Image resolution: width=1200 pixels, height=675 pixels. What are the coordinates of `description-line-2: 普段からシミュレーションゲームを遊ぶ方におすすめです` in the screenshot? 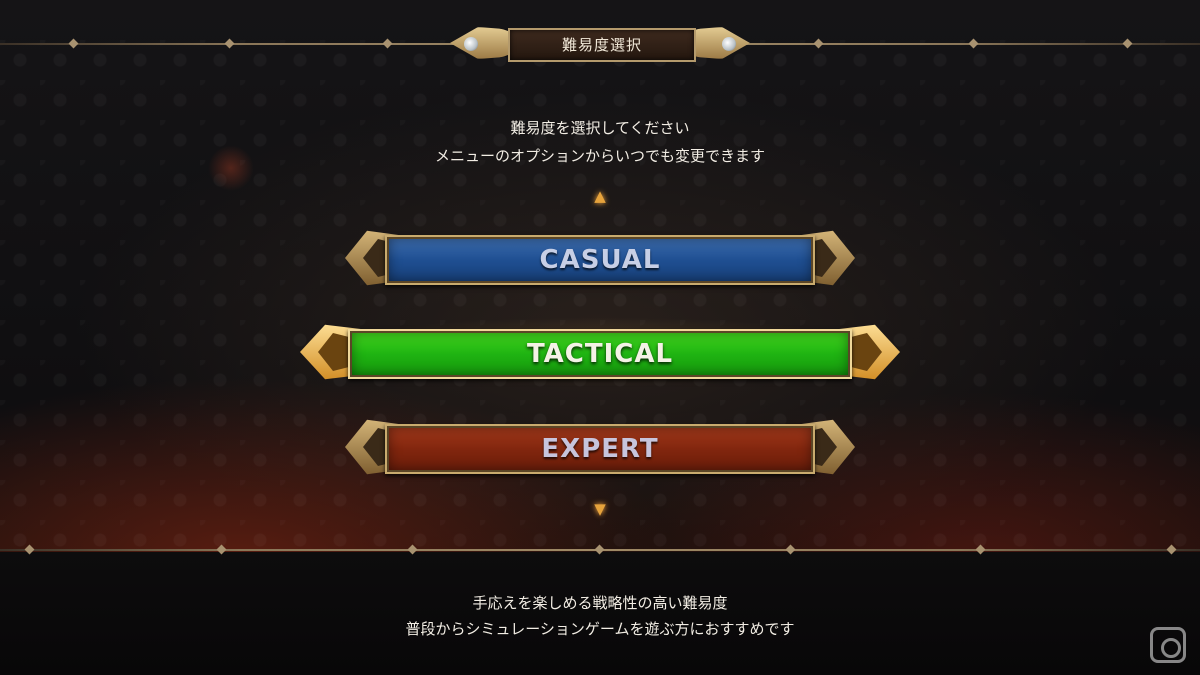 It's located at (600, 629).